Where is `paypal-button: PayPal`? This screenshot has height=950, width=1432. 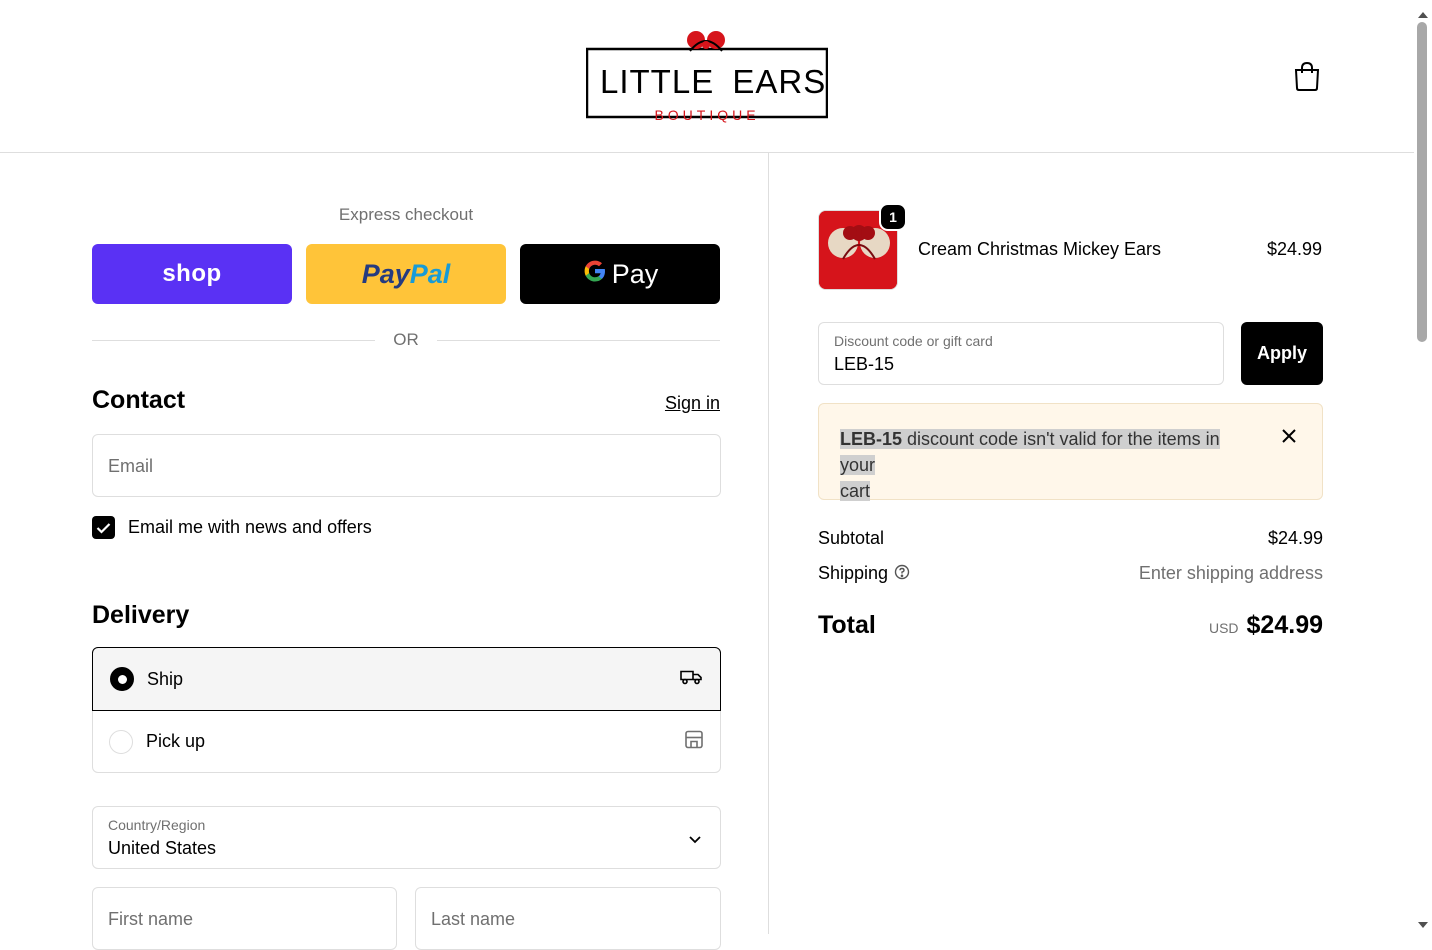
paypal-button: PayPal is located at coordinates (406, 274).